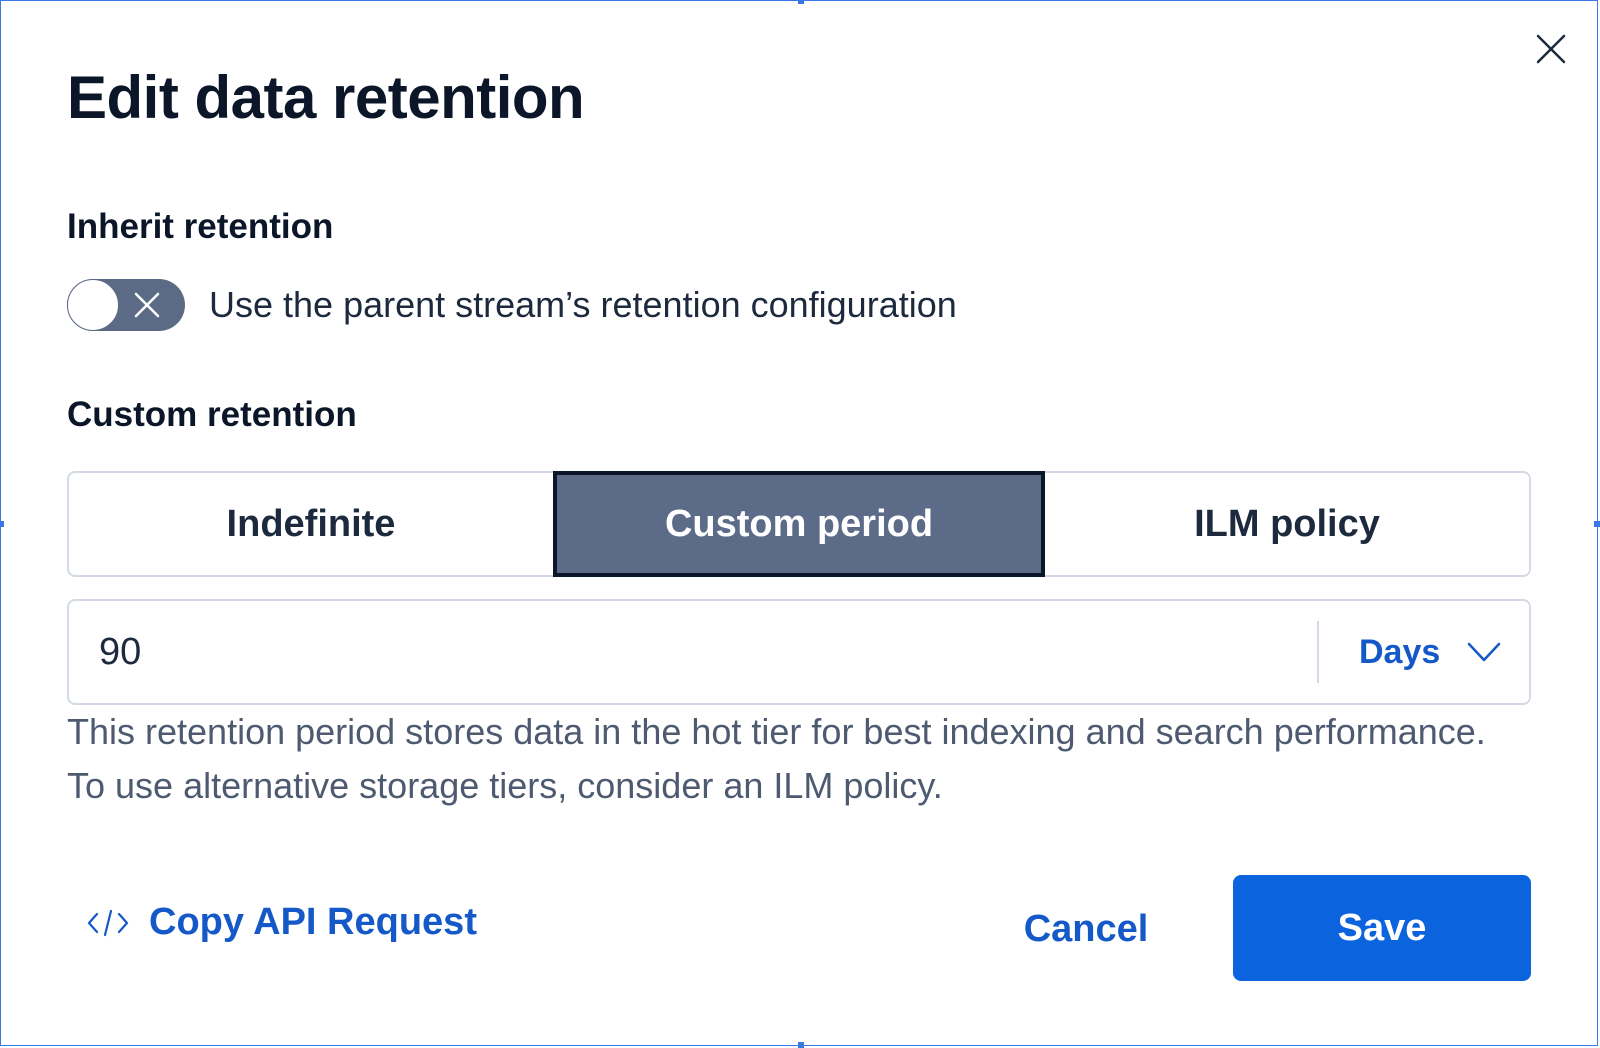 This screenshot has height=1048, width=1600. Describe the element at coordinates (326, 97) in the screenshot. I see `modal-title: Edit data retention` at that location.